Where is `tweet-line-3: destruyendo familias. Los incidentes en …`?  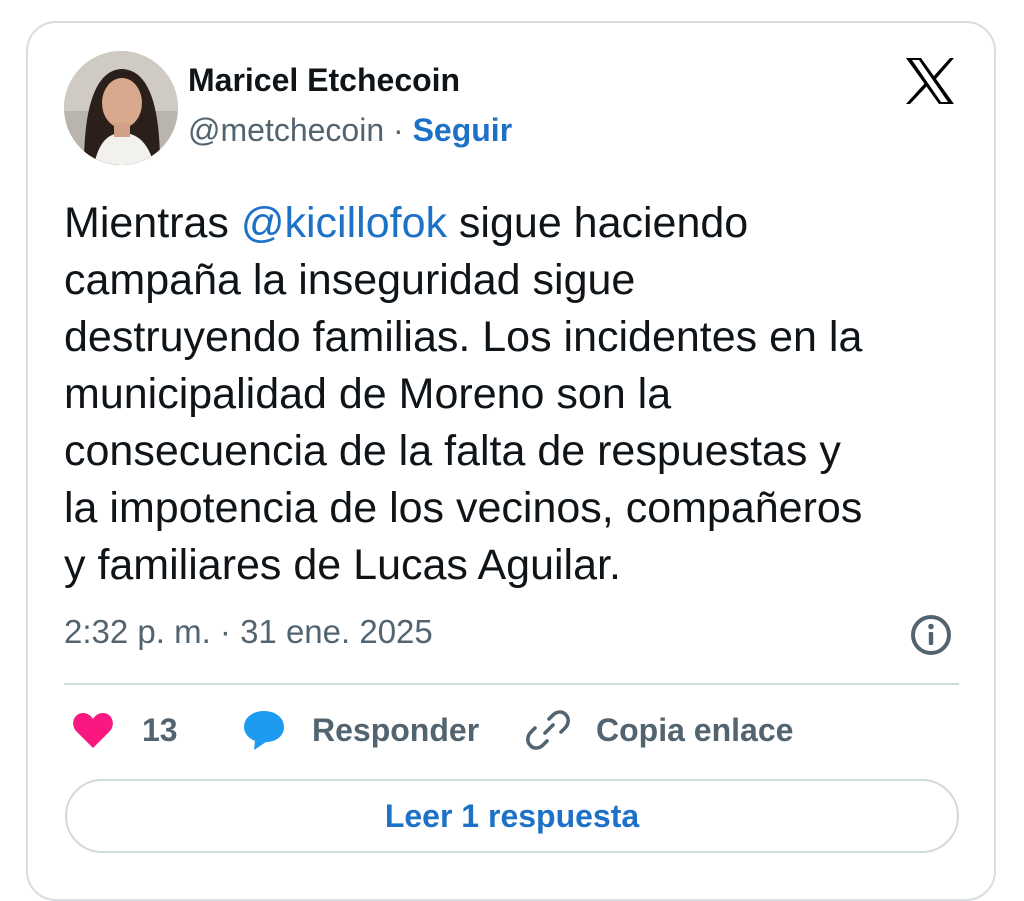 tweet-line-3: destruyendo familias. Los incidentes en … is located at coordinates (463, 337).